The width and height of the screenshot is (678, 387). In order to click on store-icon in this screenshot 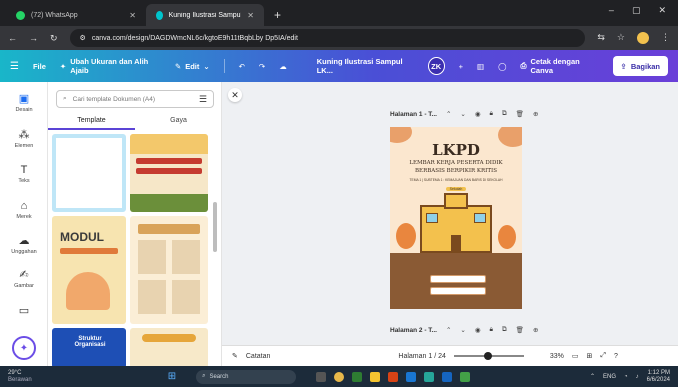, I will do `click(411, 376)`.